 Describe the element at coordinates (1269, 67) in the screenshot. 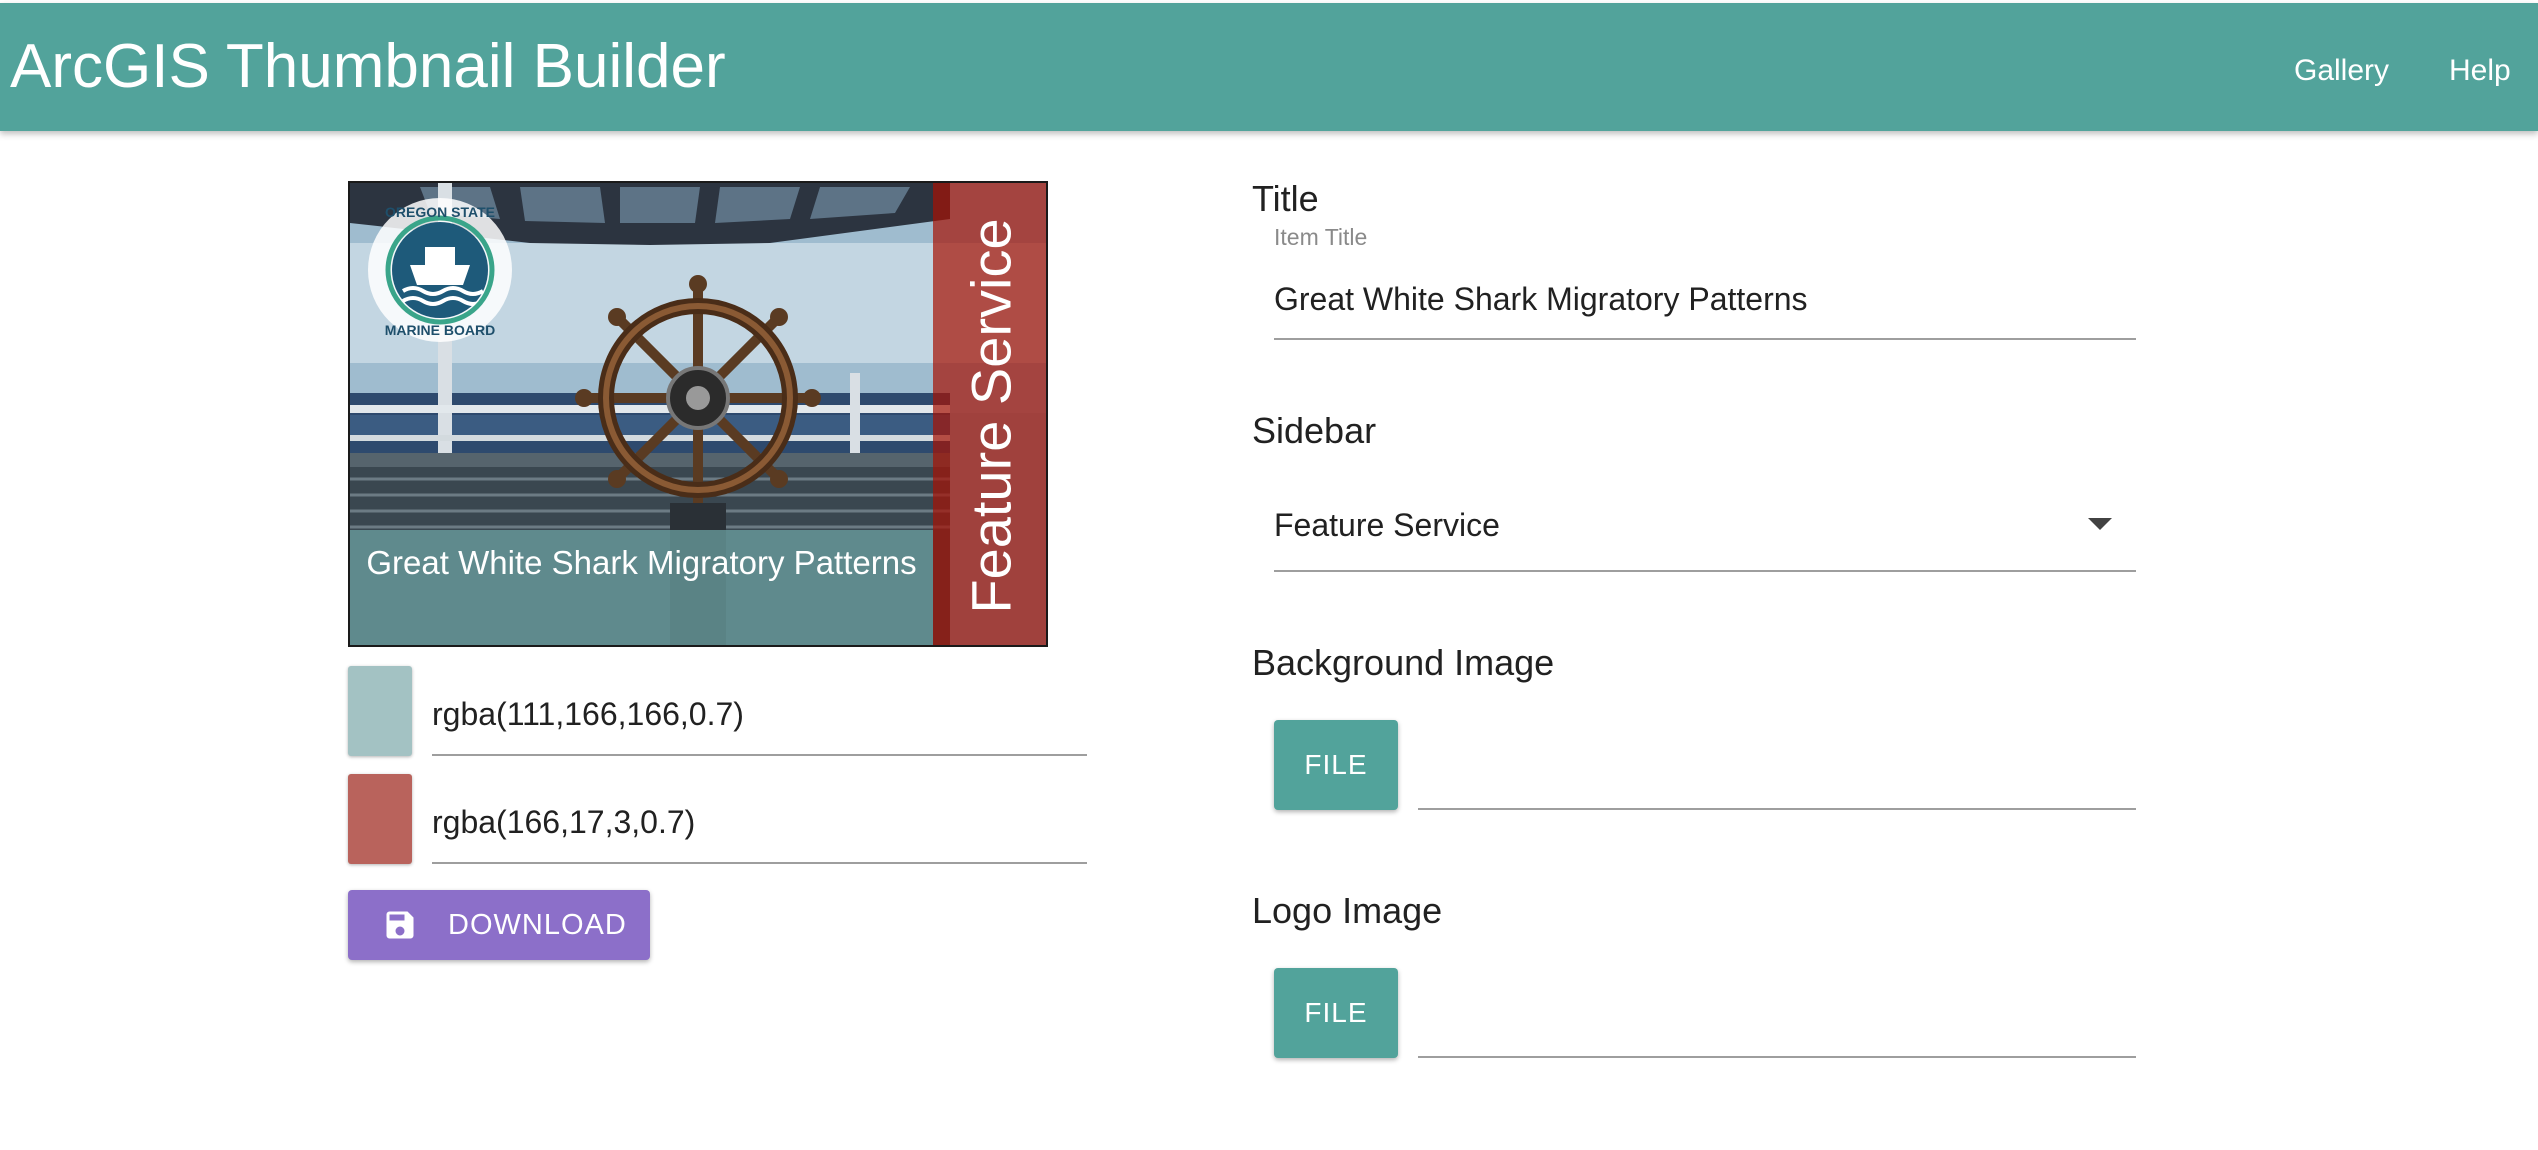

I see `app-bar: ArcGIS Thumbnail Builder Gallery Help` at that location.